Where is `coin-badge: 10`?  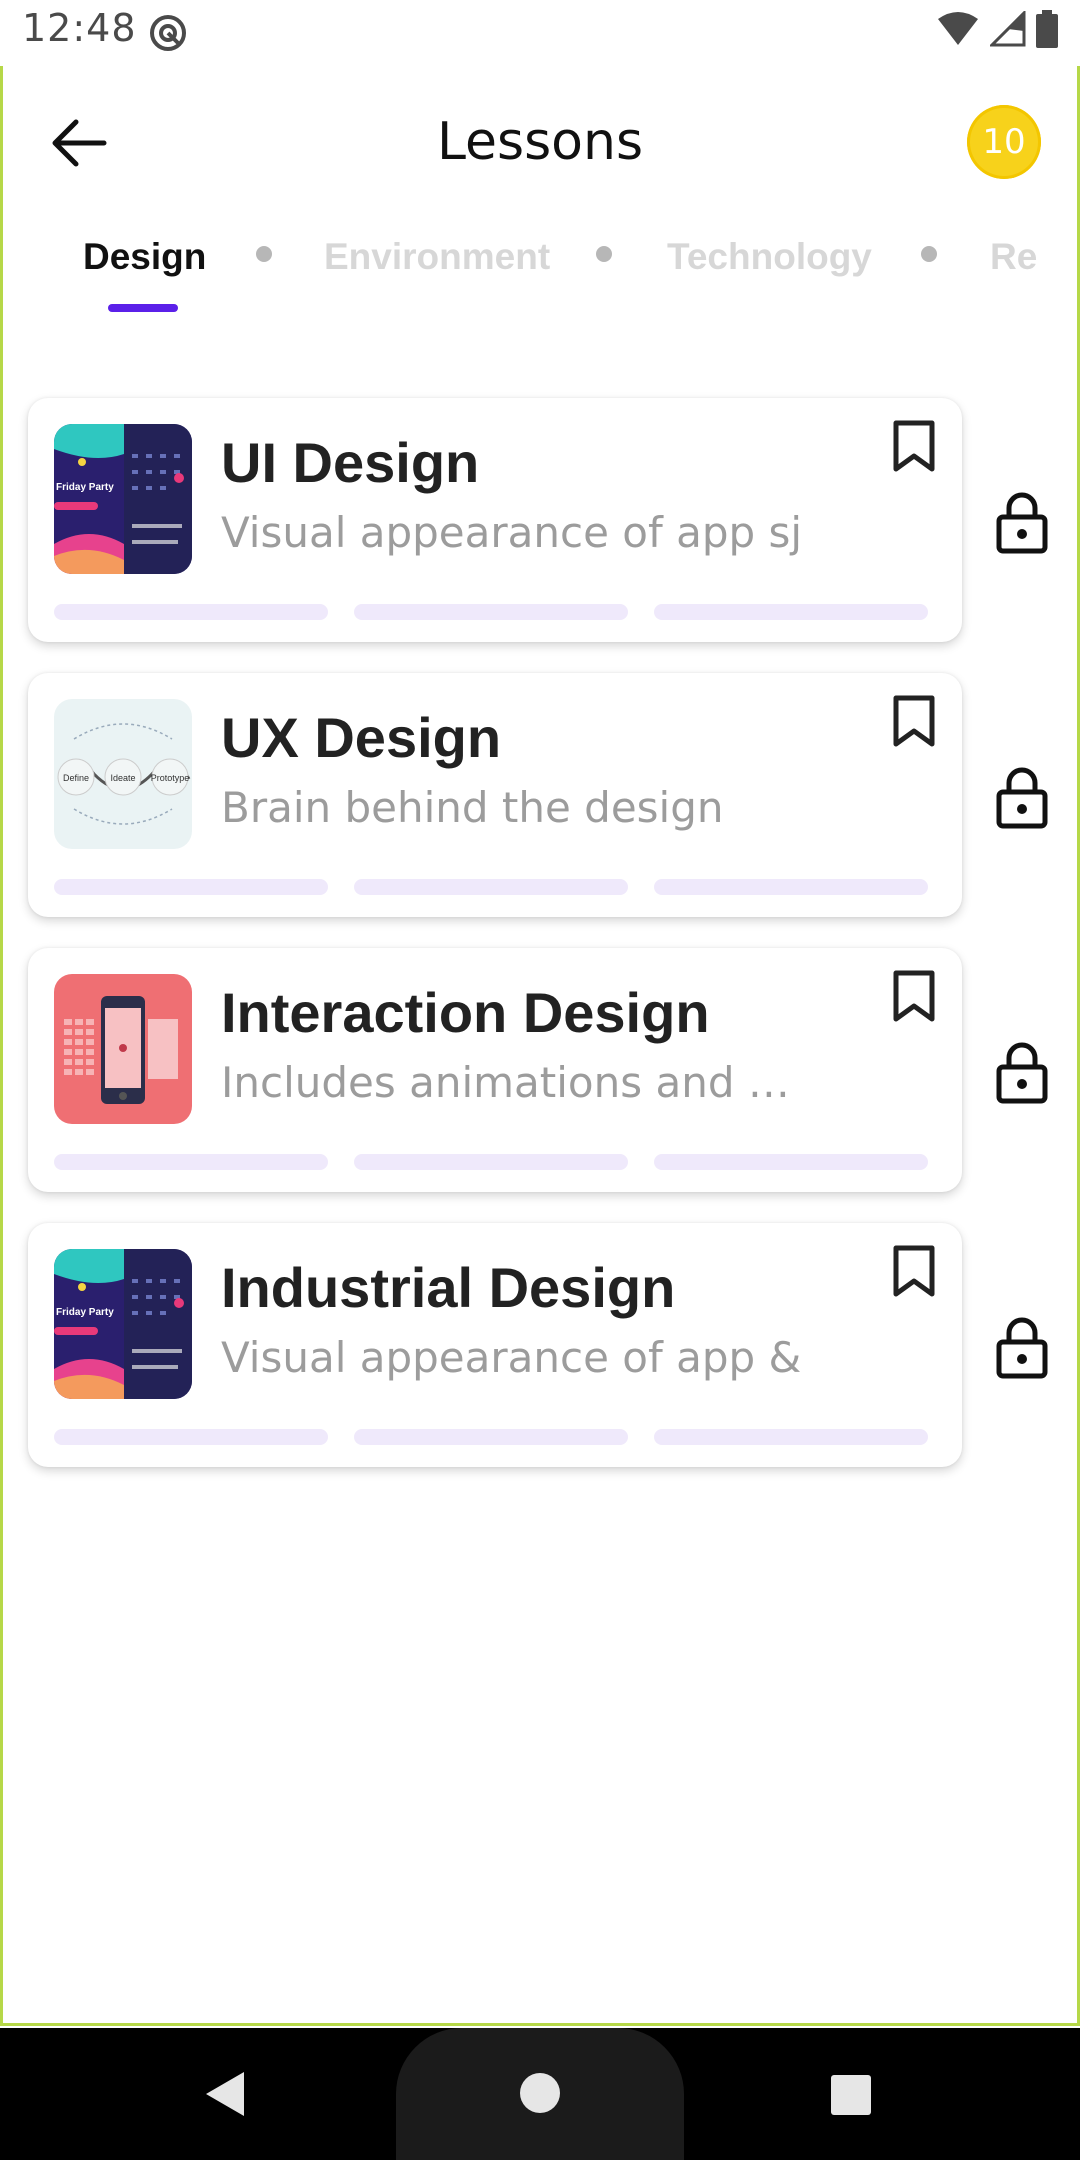
coin-badge: 10 is located at coordinates (1004, 142).